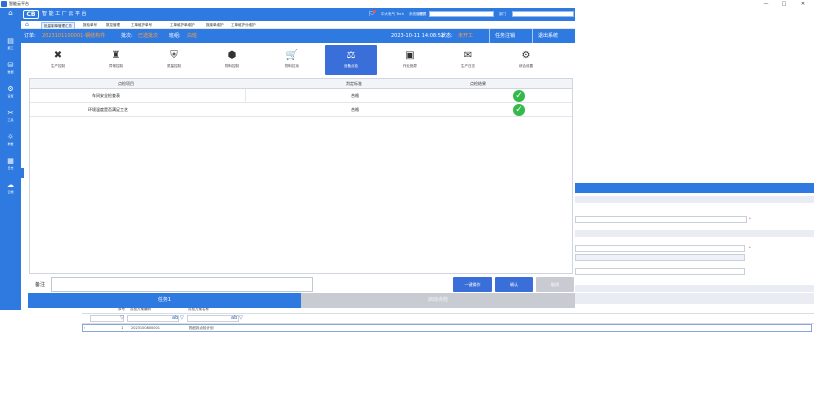 The height and width of the screenshot is (414, 814). I want to click on tab-task: 任务1, so click(164, 300).